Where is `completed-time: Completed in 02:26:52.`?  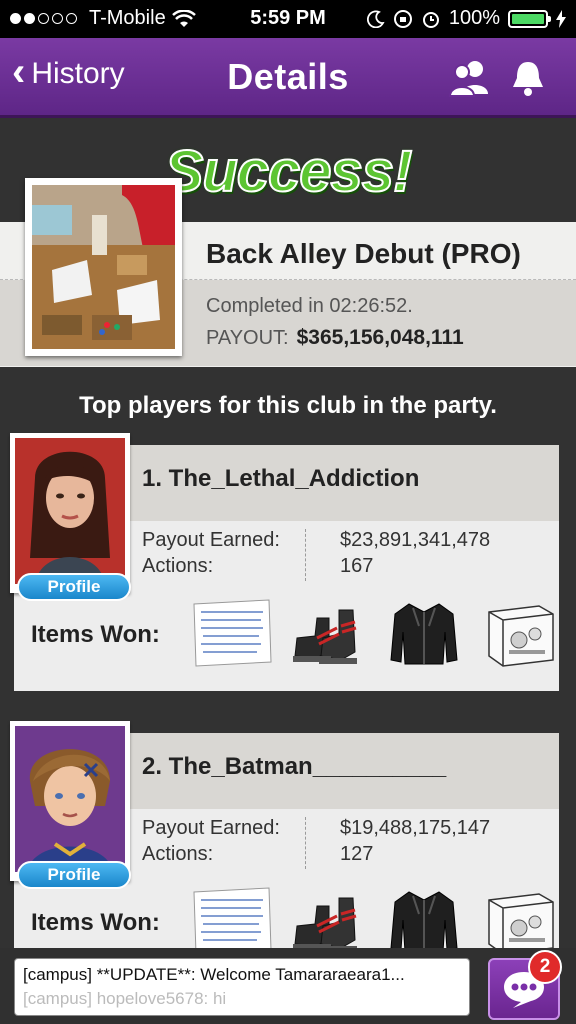 completed-time: Completed in 02:26:52. is located at coordinates (309, 306).